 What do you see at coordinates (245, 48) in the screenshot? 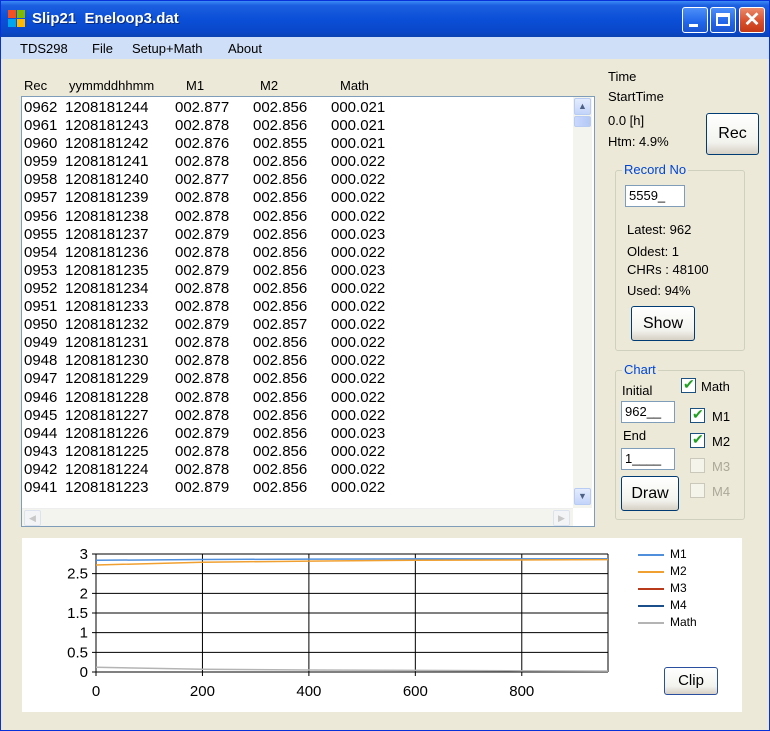
I see `menu-about: About` at bounding box center [245, 48].